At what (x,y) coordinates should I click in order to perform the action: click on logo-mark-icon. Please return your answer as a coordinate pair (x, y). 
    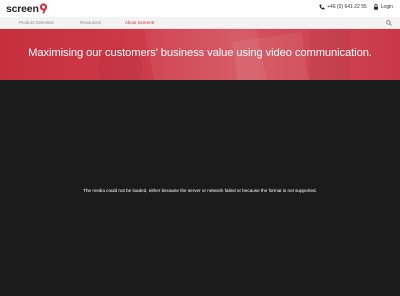
    Looking at the image, I should click on (43, 7).